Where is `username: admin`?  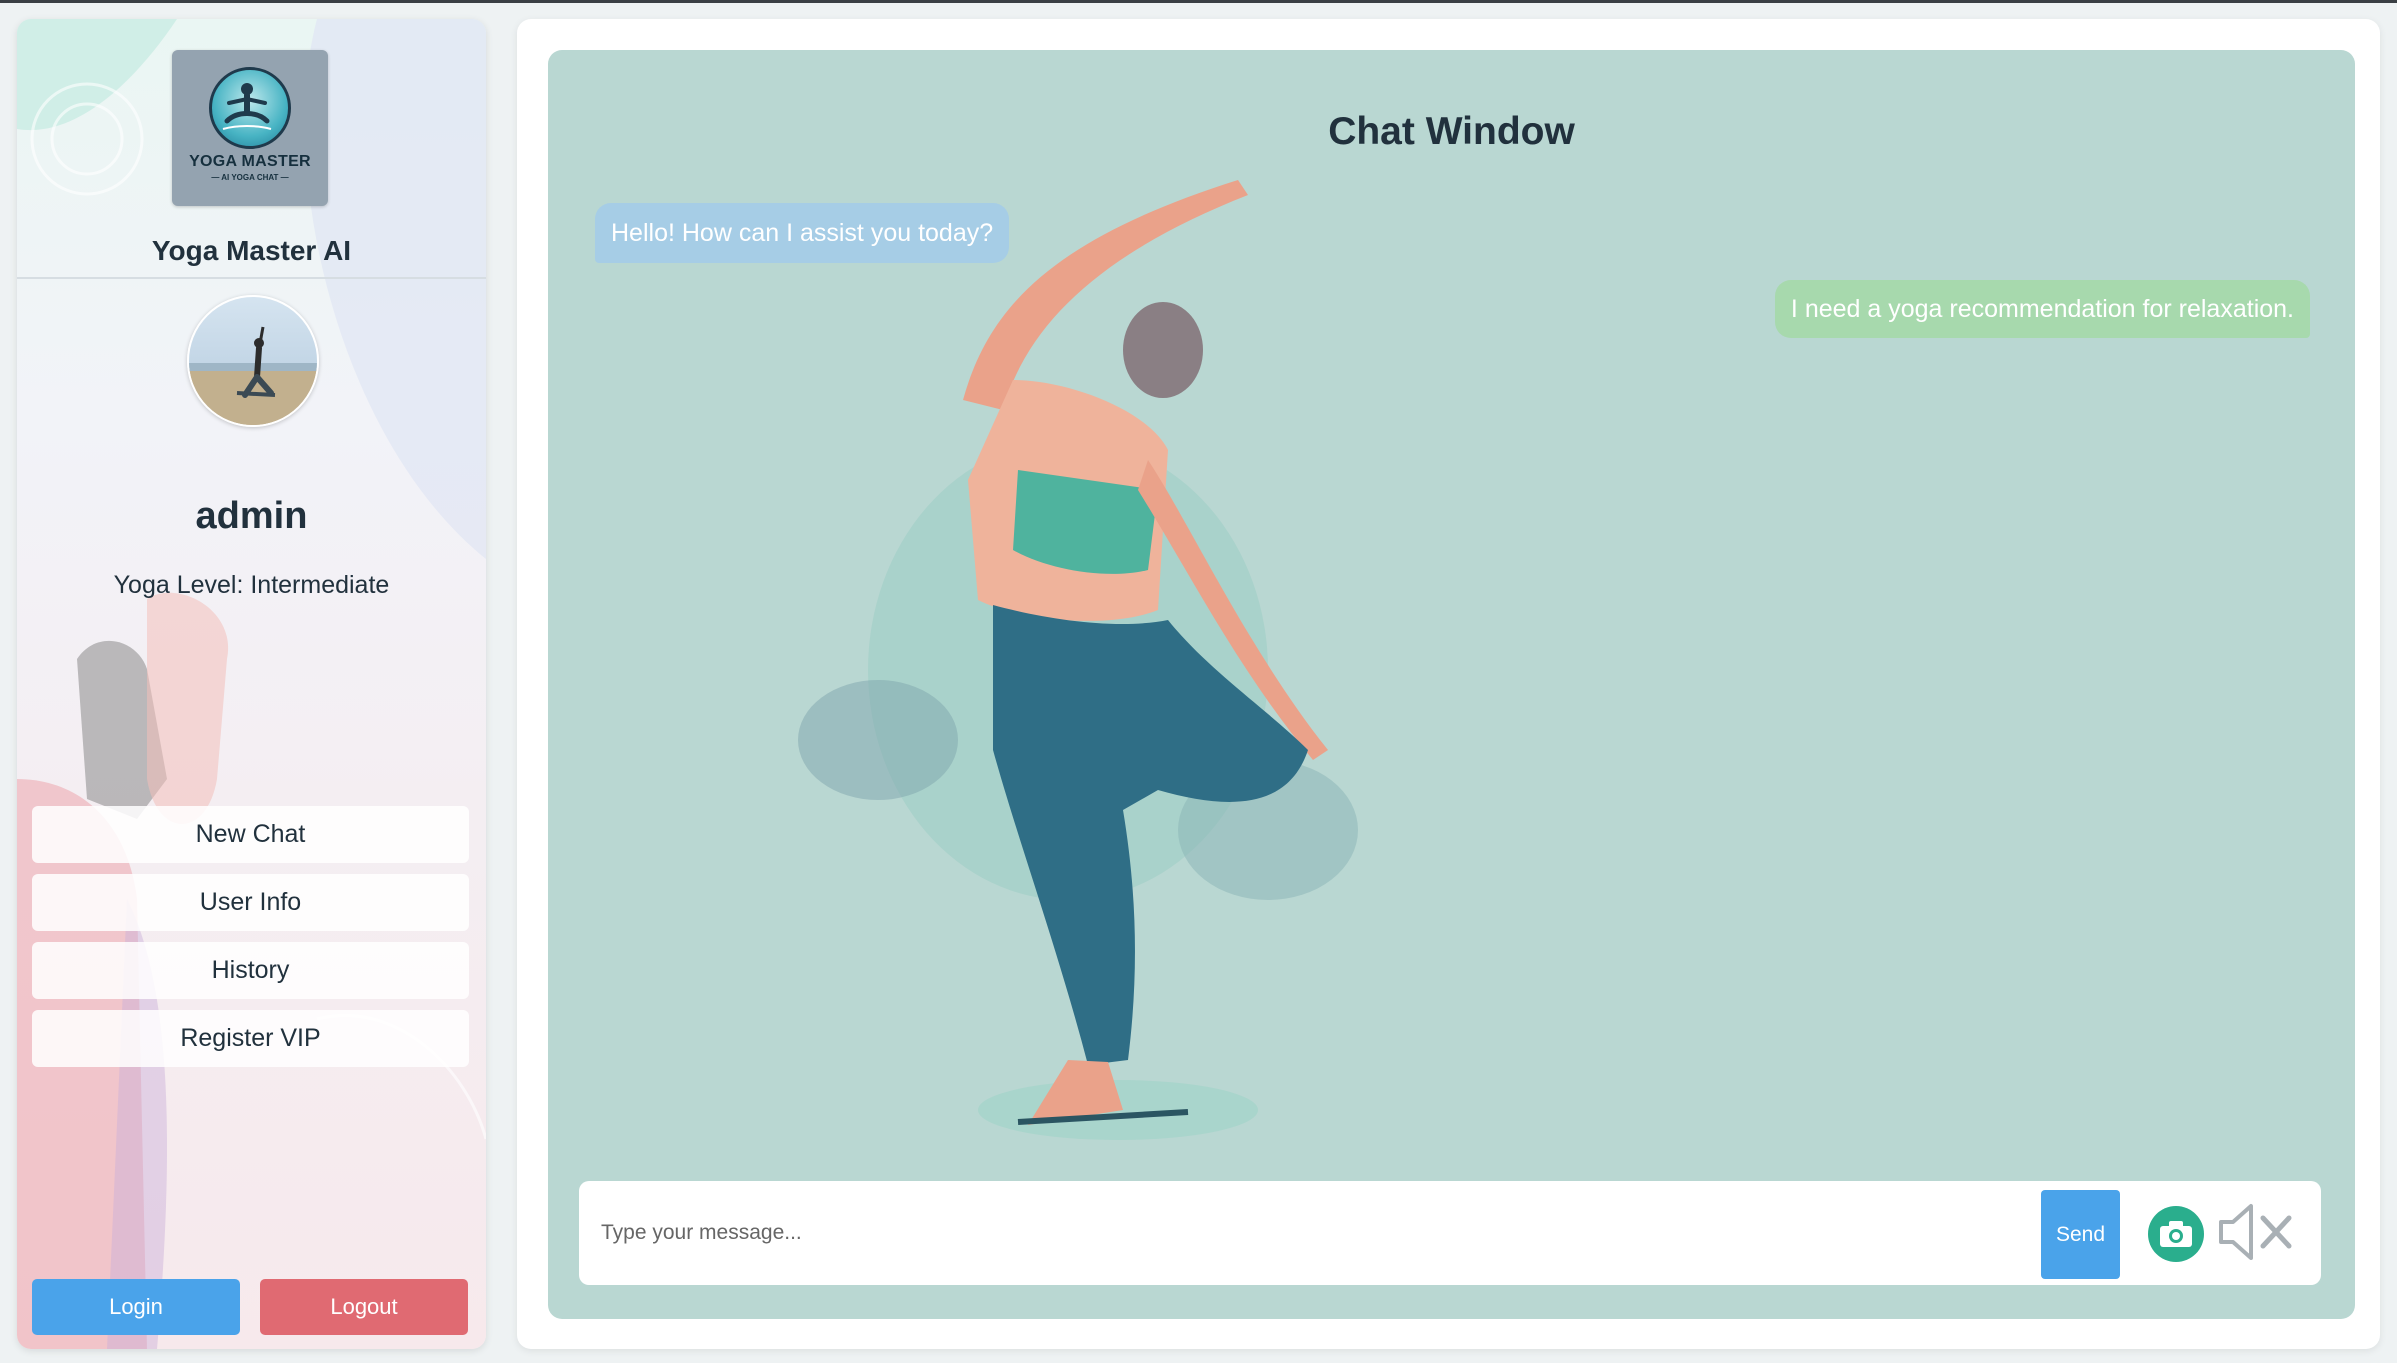 username: admin is located at coordinates (251, 516).